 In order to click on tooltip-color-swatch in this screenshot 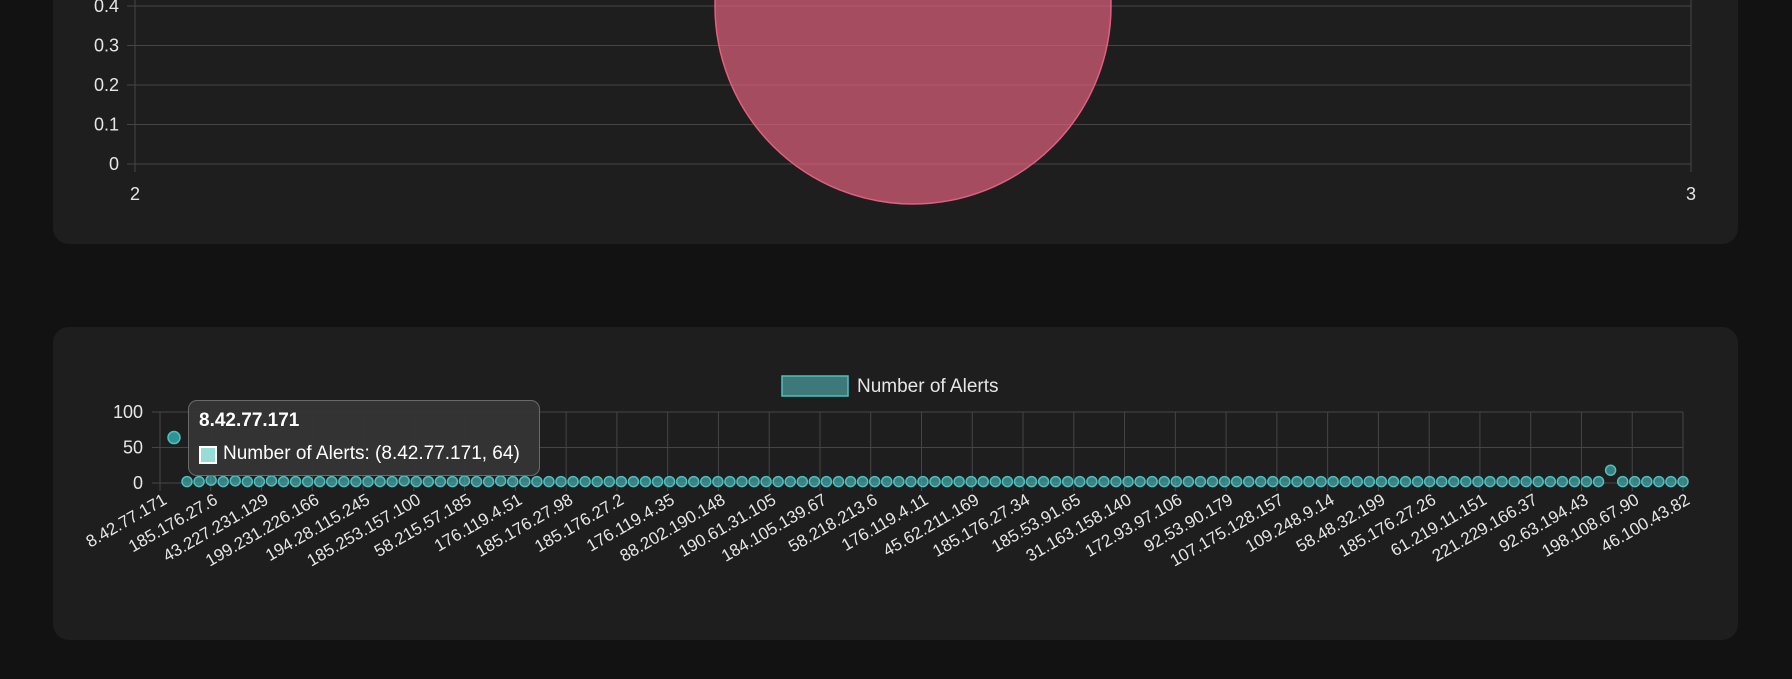, I will do `click(208, 455)`.